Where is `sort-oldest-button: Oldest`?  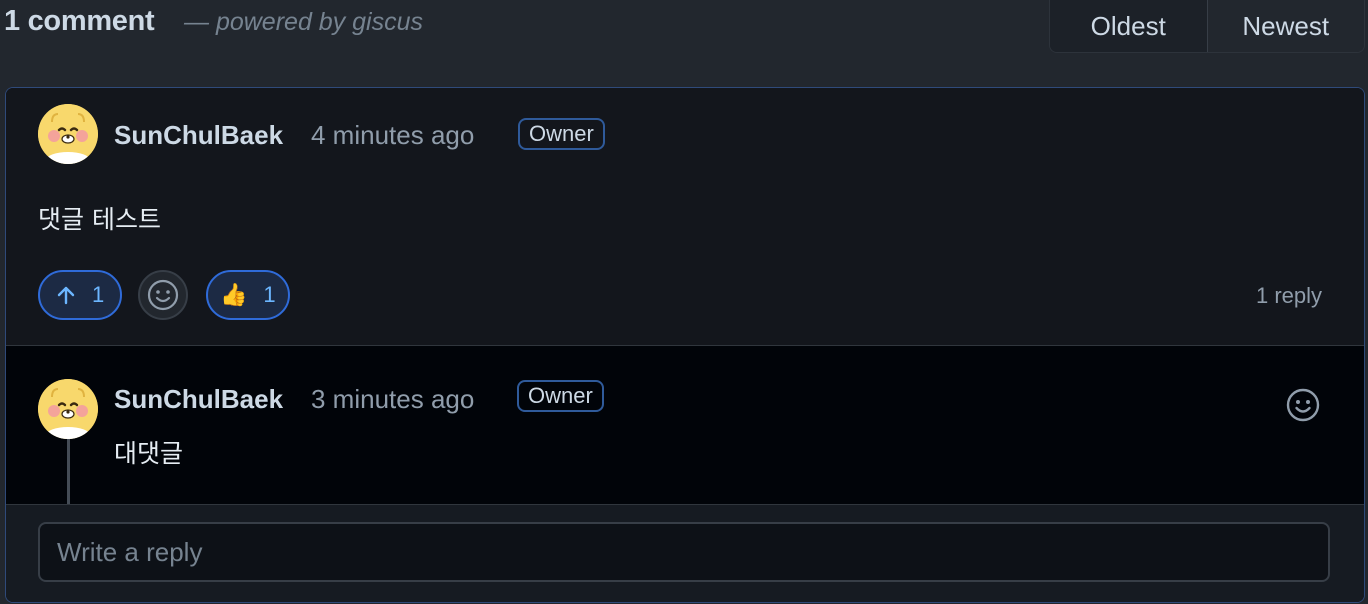
sort-oldest-button: Oldest is located at coordinates (1129, 26).